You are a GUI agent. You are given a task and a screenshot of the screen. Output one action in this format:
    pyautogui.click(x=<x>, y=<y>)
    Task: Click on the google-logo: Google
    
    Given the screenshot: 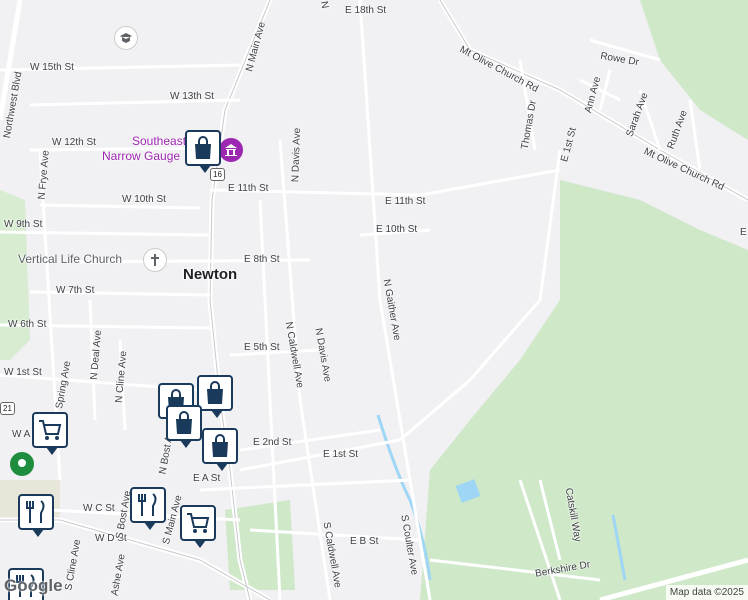 What is the action you would take?
    pyautogui.click(x=33, y=585)
    